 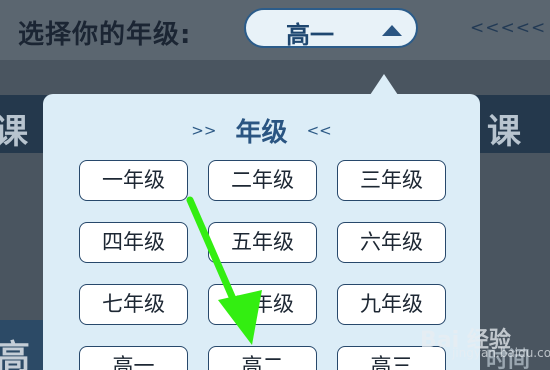 What do you see at coordinates (14, 132) in the screenshot?
I see `band-text-left: 课` at bounding box center [14, 132].